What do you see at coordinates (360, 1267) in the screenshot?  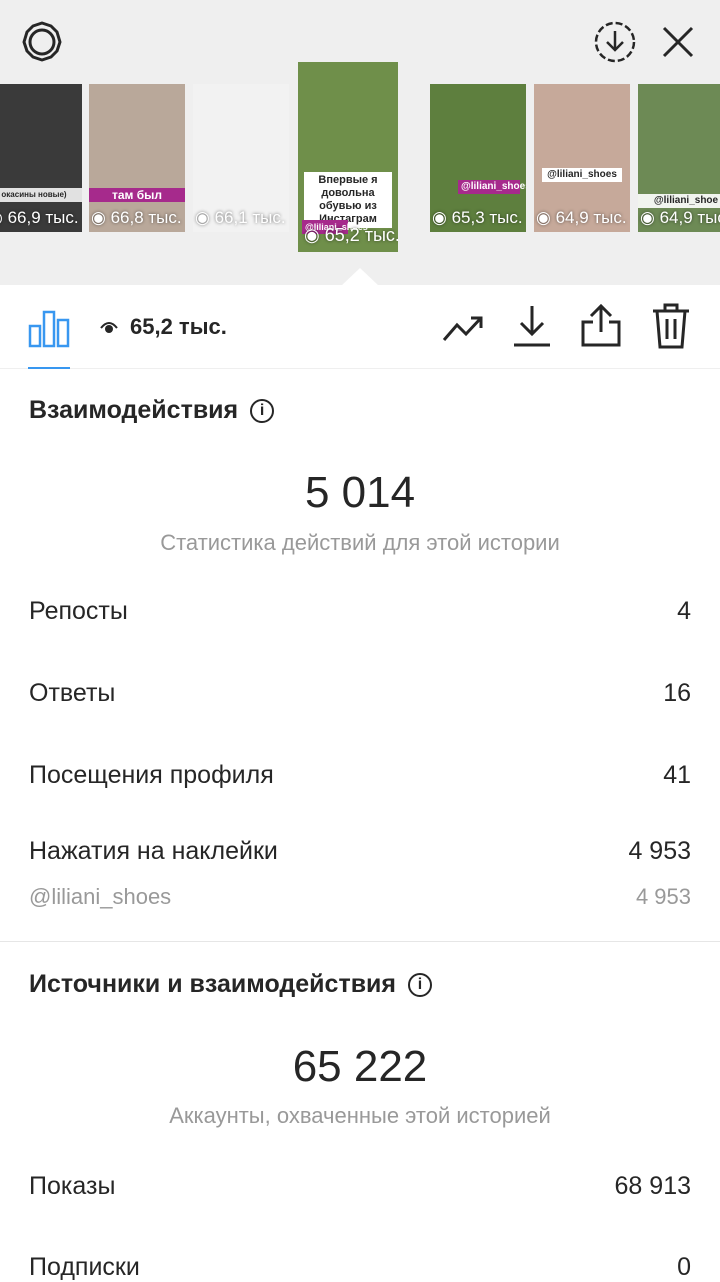 I see `stat-row: Подписки 0` at bounding box center [360, 1267].